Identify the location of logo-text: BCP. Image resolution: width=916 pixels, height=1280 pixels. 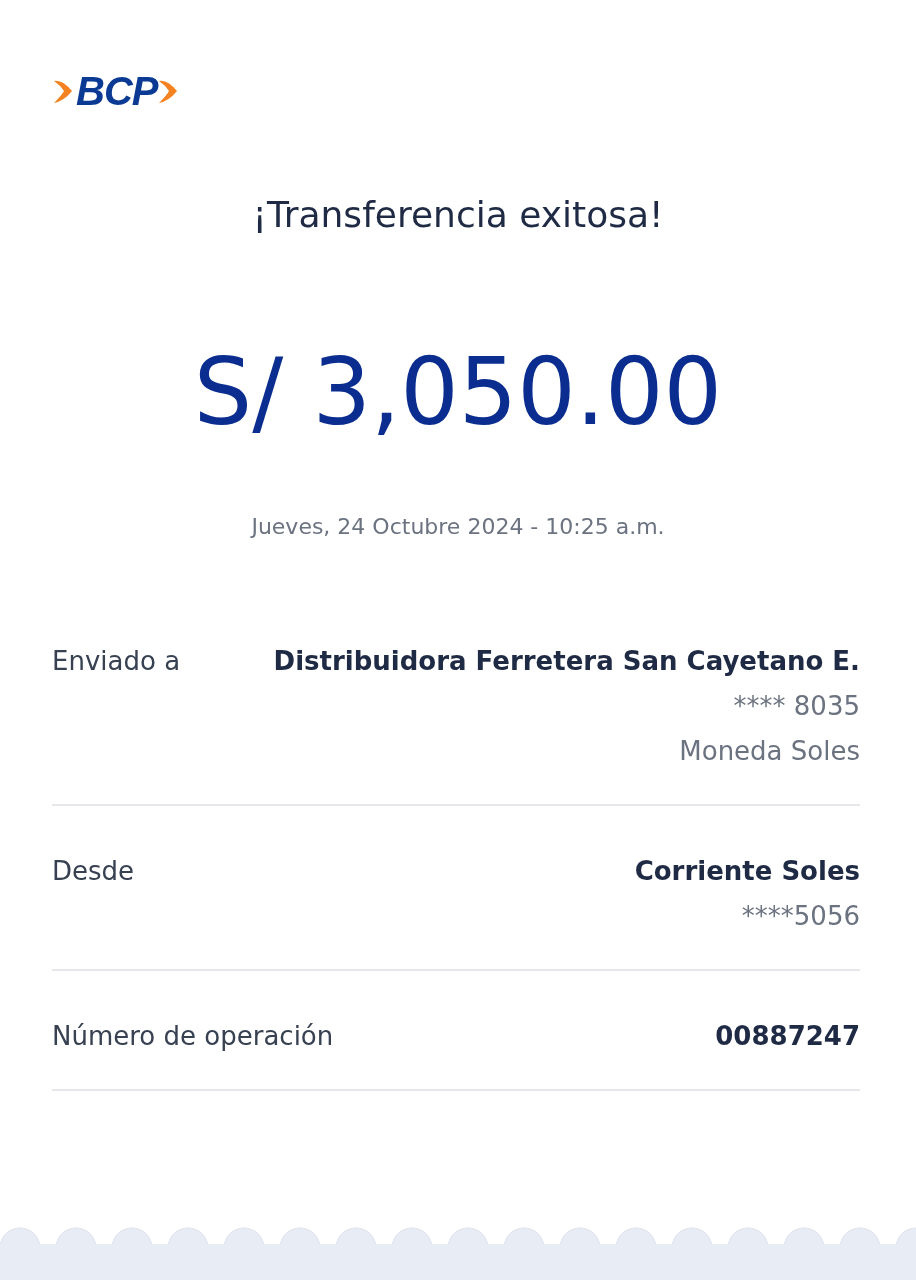
(117, 91).